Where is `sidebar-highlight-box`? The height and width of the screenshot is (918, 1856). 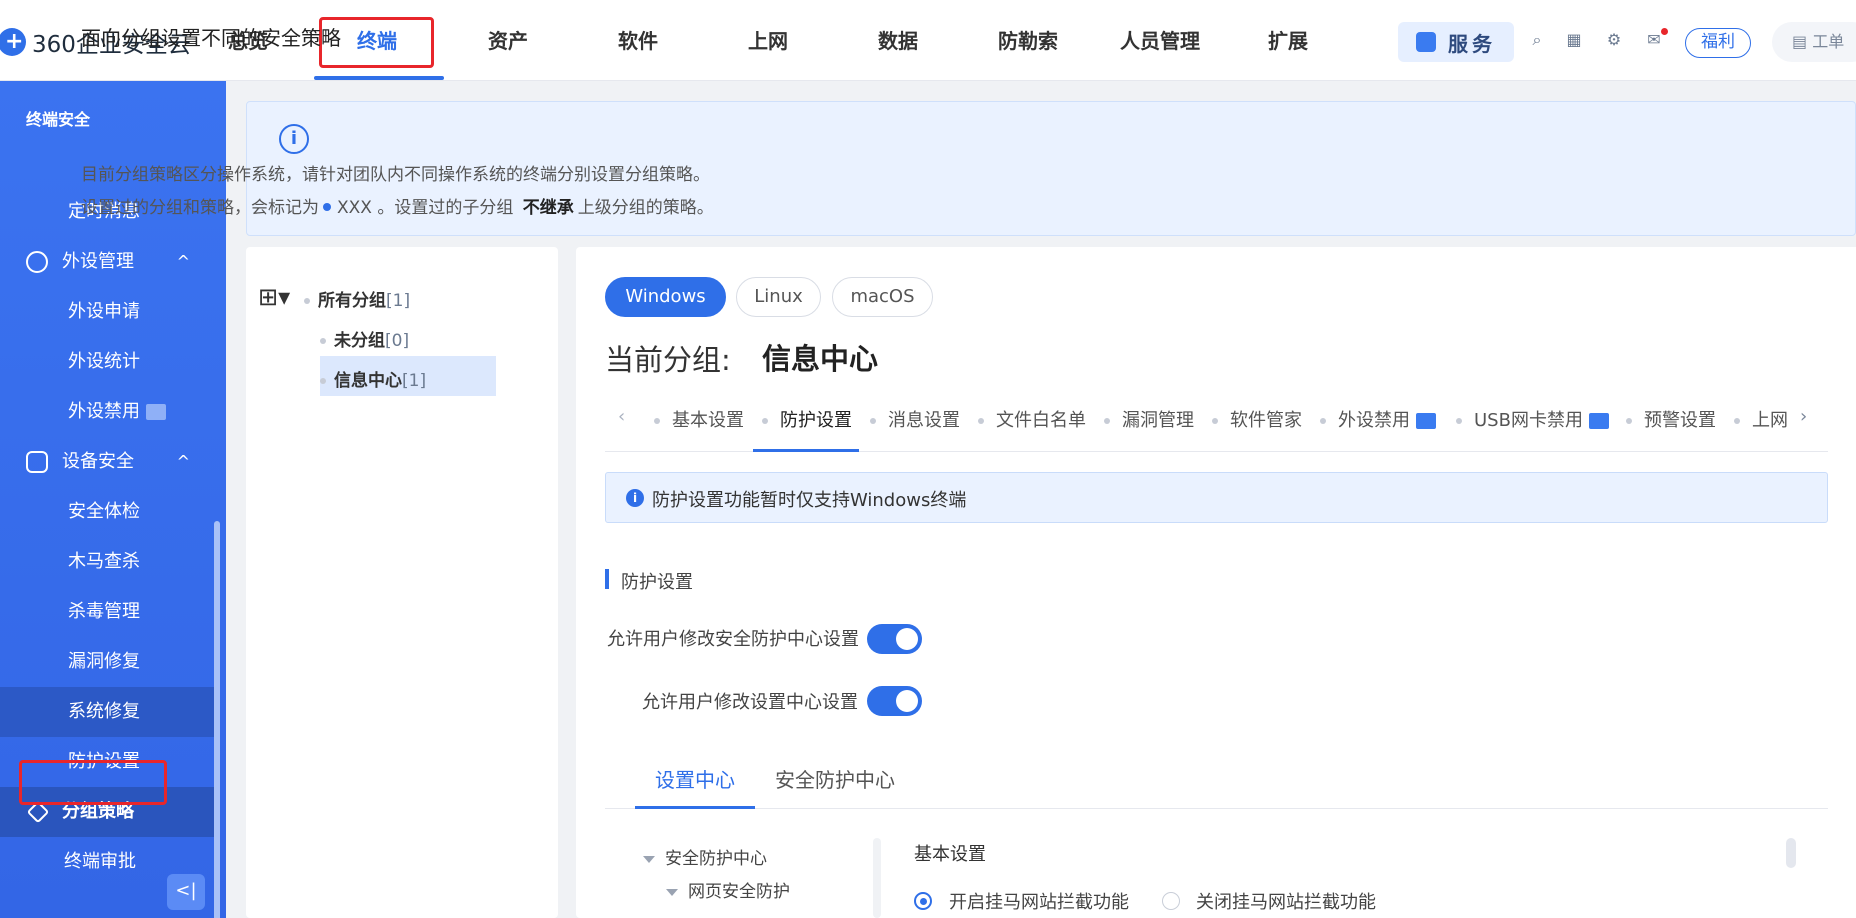
sidebar-highlight-box is located at coordinates (93, 782).